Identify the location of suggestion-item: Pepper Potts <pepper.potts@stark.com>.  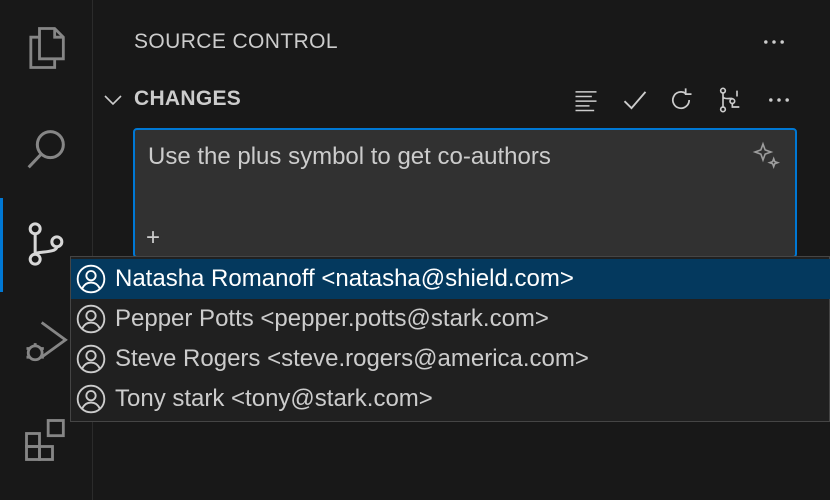
(450, 319).